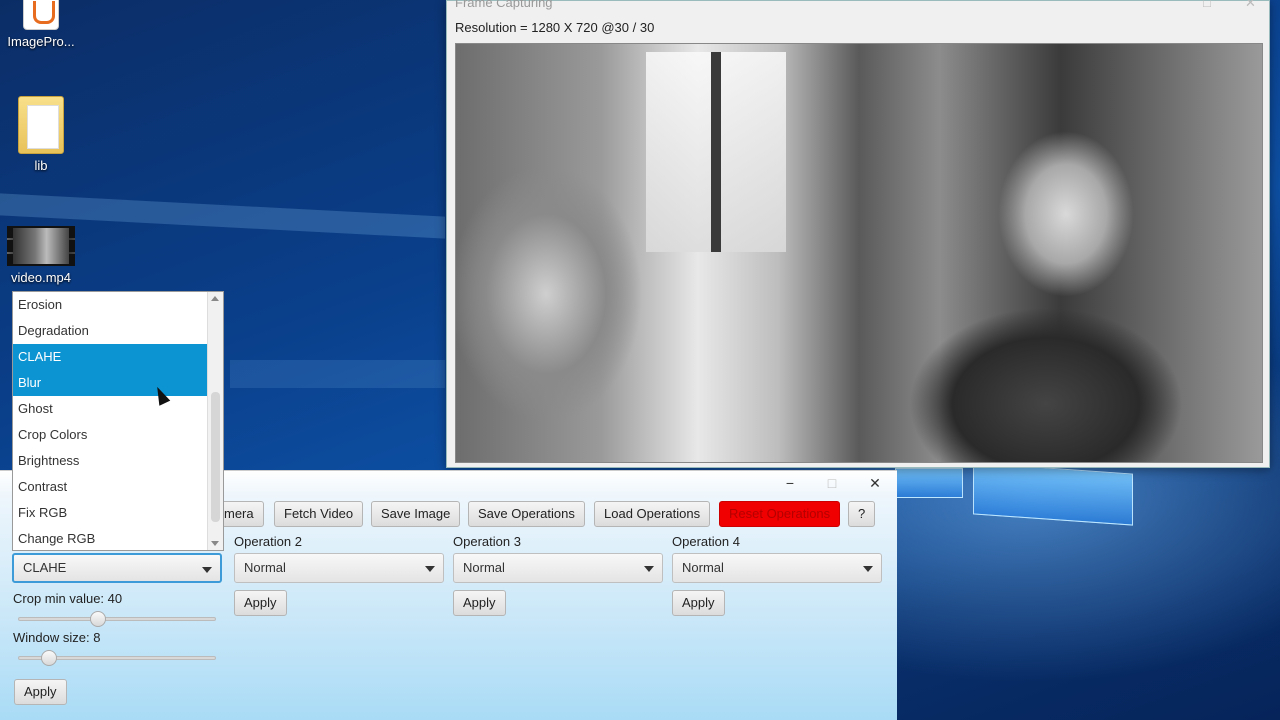  What do you see at coordinates (504, 5) in the screenshot?
I see `window-title: Frame Capturing` at bounding box center [504, 5].